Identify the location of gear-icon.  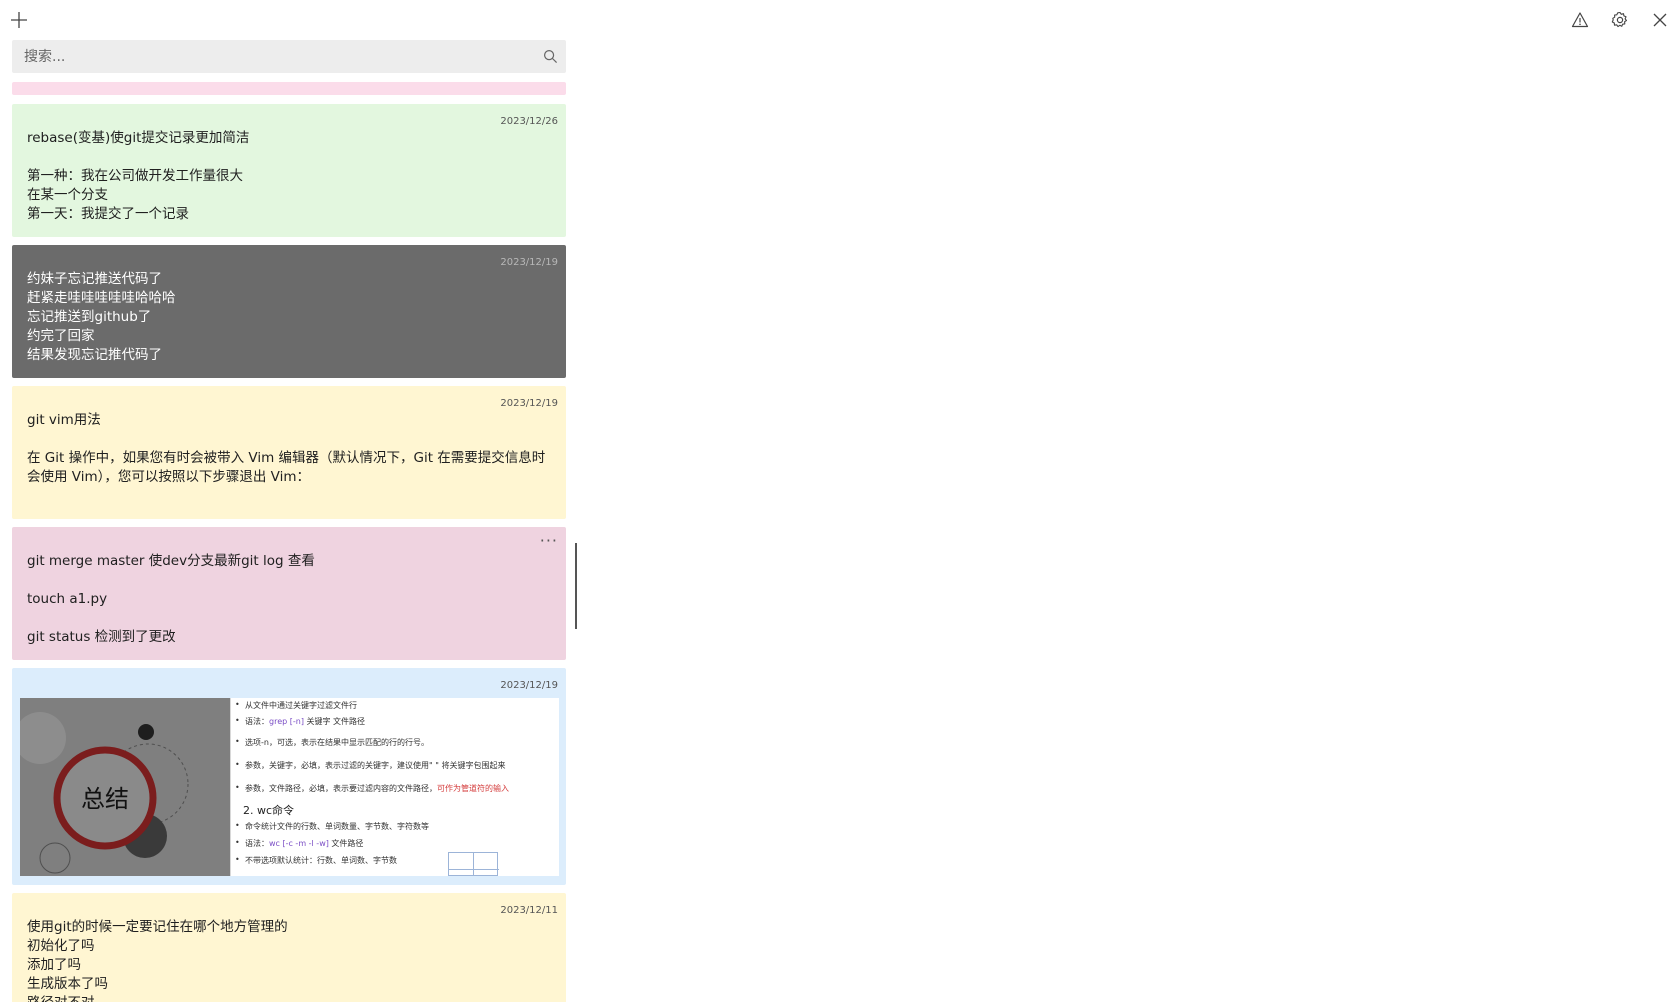
(1619, 19).